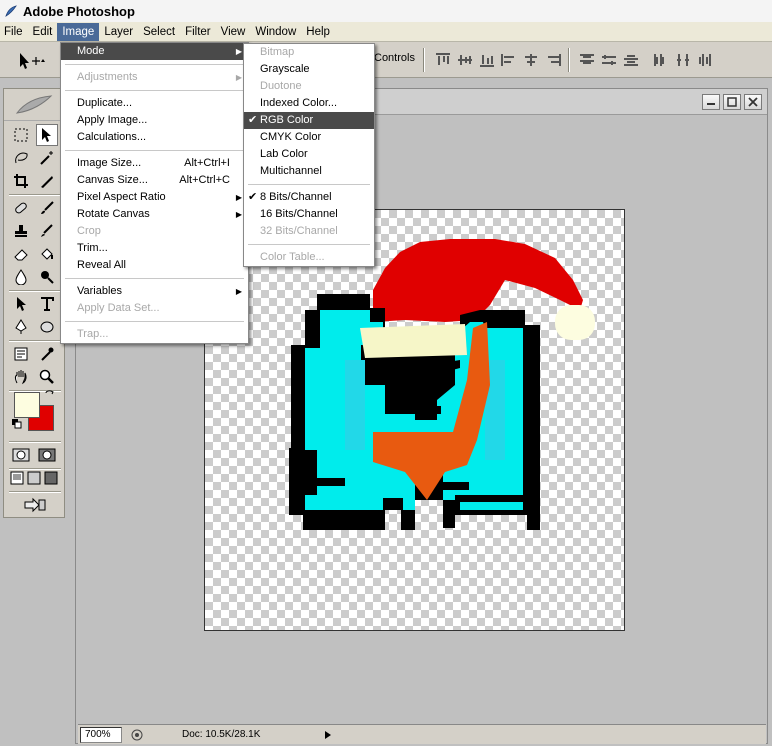 This screenshot has height=746, width=772. Describe the element at coordinates (14, 32) in the screenshot. I see `menu-file: File` at that location.